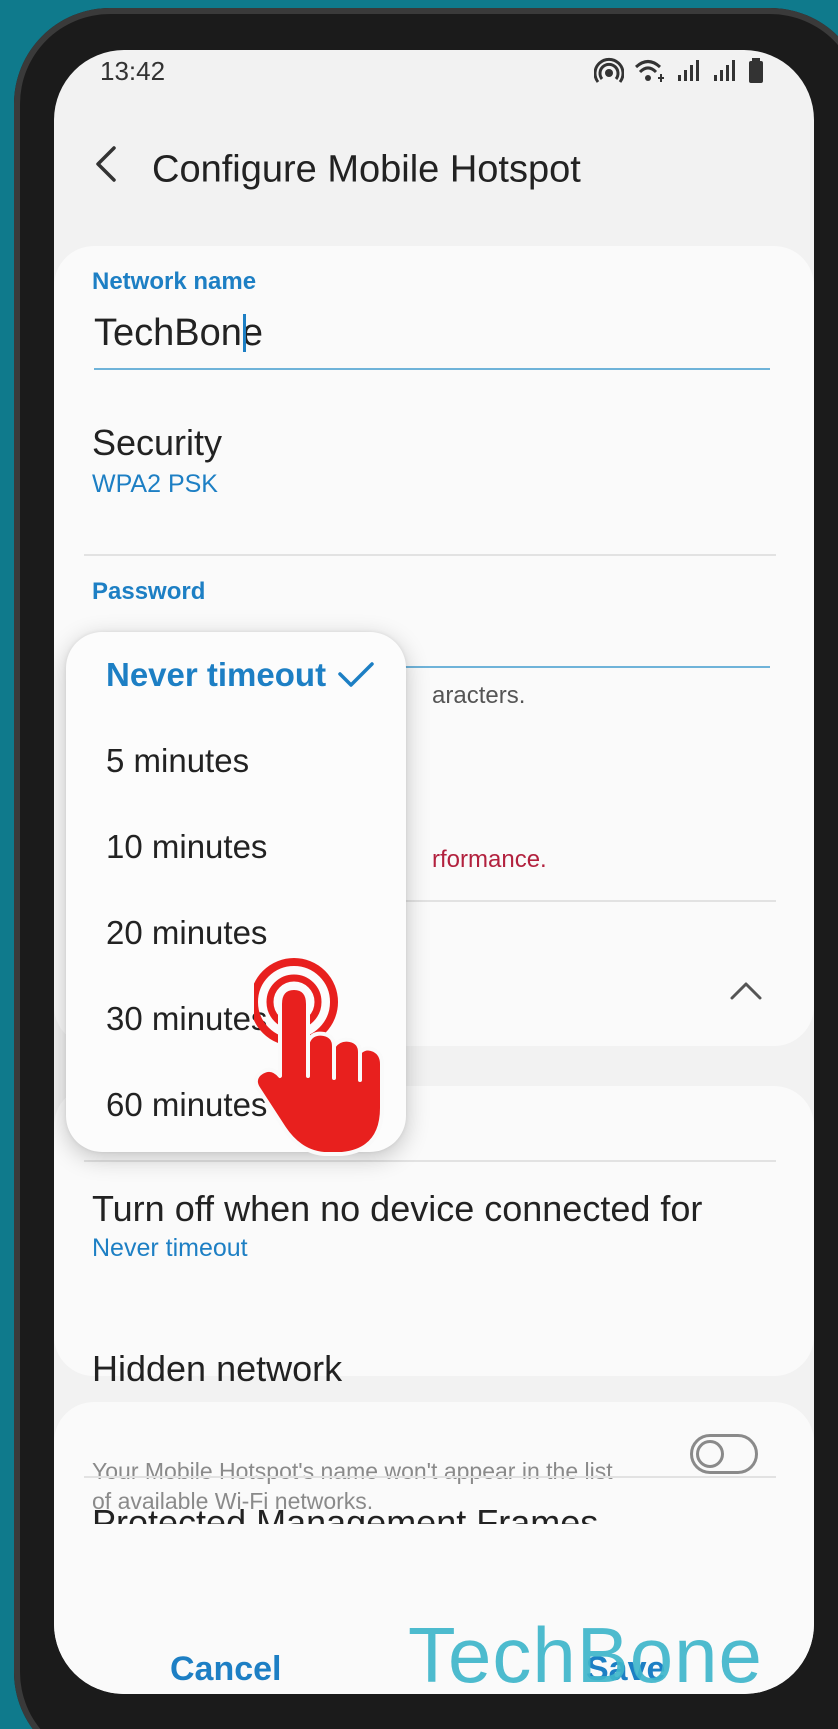 Image resolution: width=838 pixels, height=1729 pixels. Describe the element at coordinates (429, 328) in the screenshot. I see `network-name-field: TechBone` at that location.